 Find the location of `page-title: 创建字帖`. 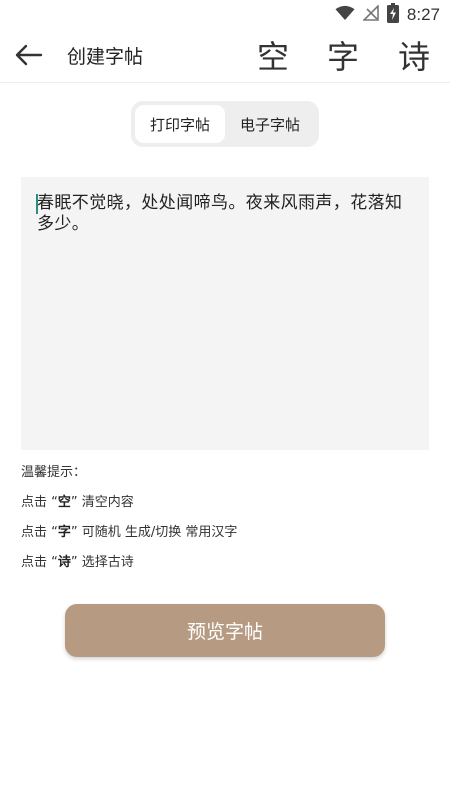

page-title: 创建字帖 is located at coordinates (105, 57).